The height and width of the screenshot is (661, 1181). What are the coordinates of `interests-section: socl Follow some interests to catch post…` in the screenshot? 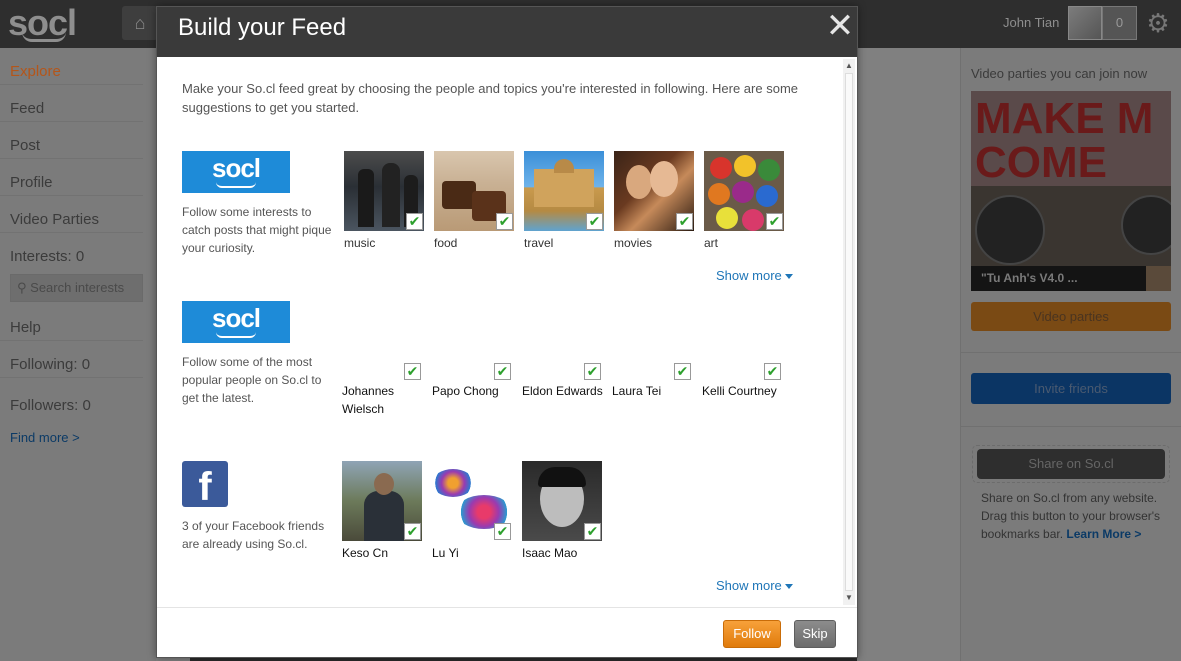 It's located at (502, 221).